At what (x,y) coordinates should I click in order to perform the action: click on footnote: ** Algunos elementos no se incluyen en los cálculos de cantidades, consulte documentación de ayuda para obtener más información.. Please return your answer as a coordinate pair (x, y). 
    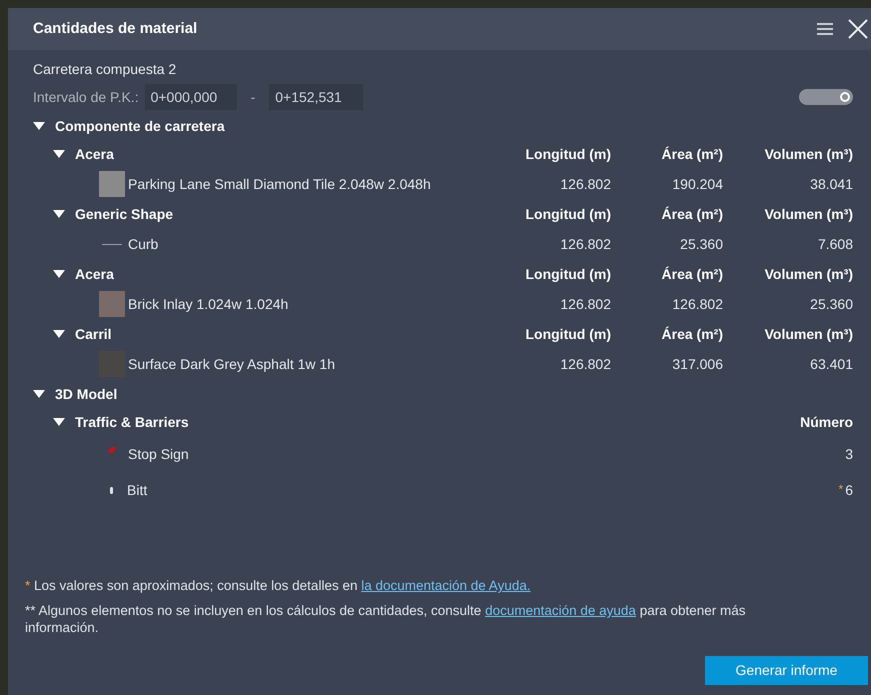
    Looking at the image, I should click on (385, 619).